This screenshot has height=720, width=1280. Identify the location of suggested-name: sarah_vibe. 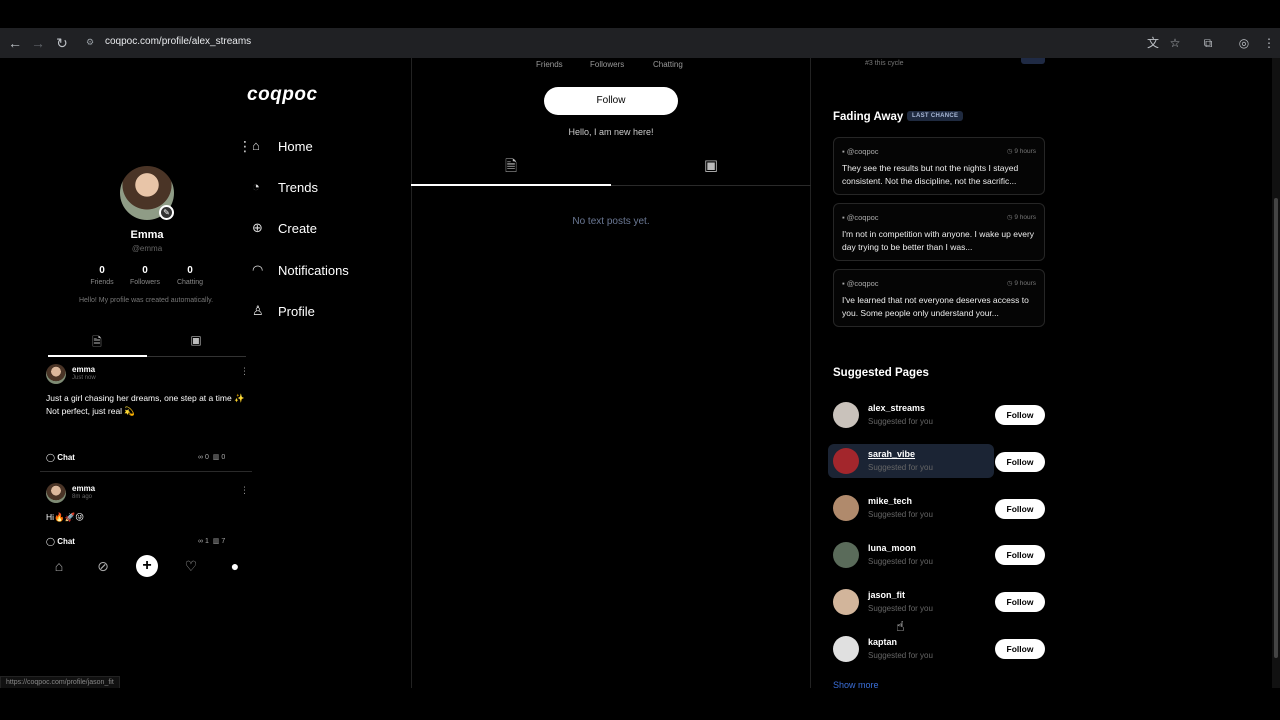
(891, 454).